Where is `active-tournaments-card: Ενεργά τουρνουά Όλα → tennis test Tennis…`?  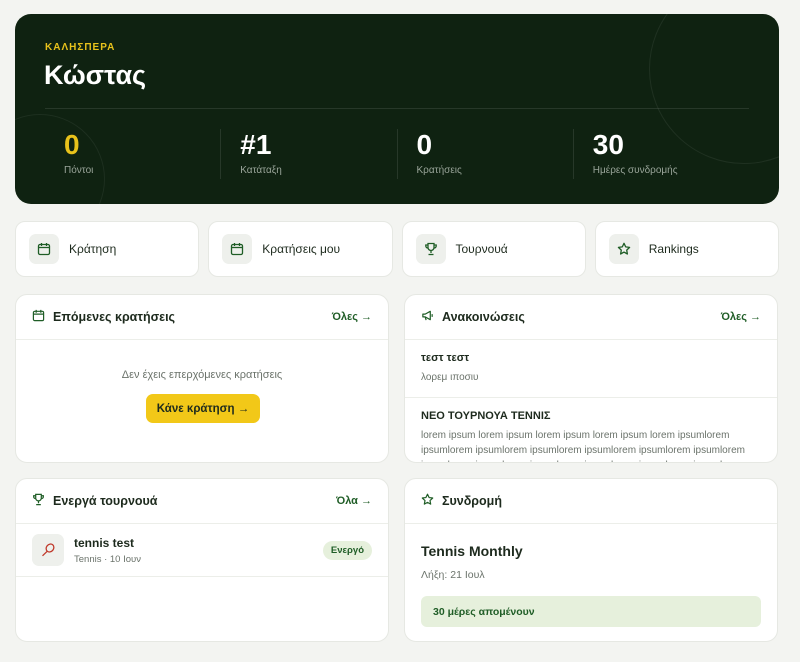 active-tournaments-card: Ενεργά τουρνουά Όλα → tennis test Tennis… is located at coordinates (202, 560).